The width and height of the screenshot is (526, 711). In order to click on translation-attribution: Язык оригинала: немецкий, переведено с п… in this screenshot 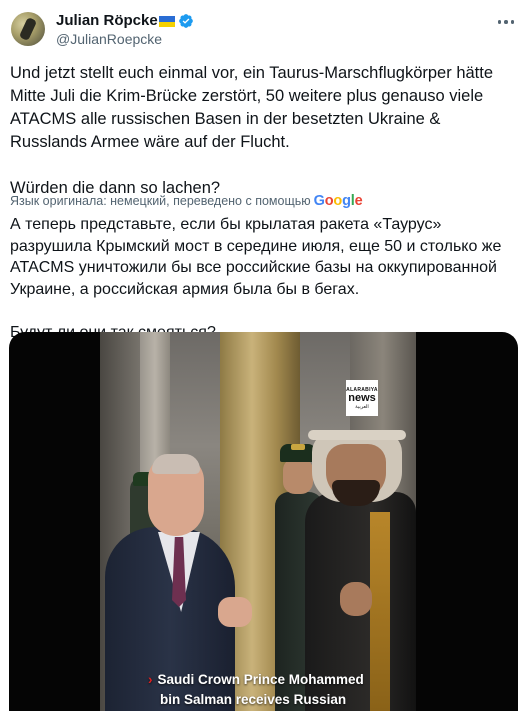, I will do `click(186, 201)`.